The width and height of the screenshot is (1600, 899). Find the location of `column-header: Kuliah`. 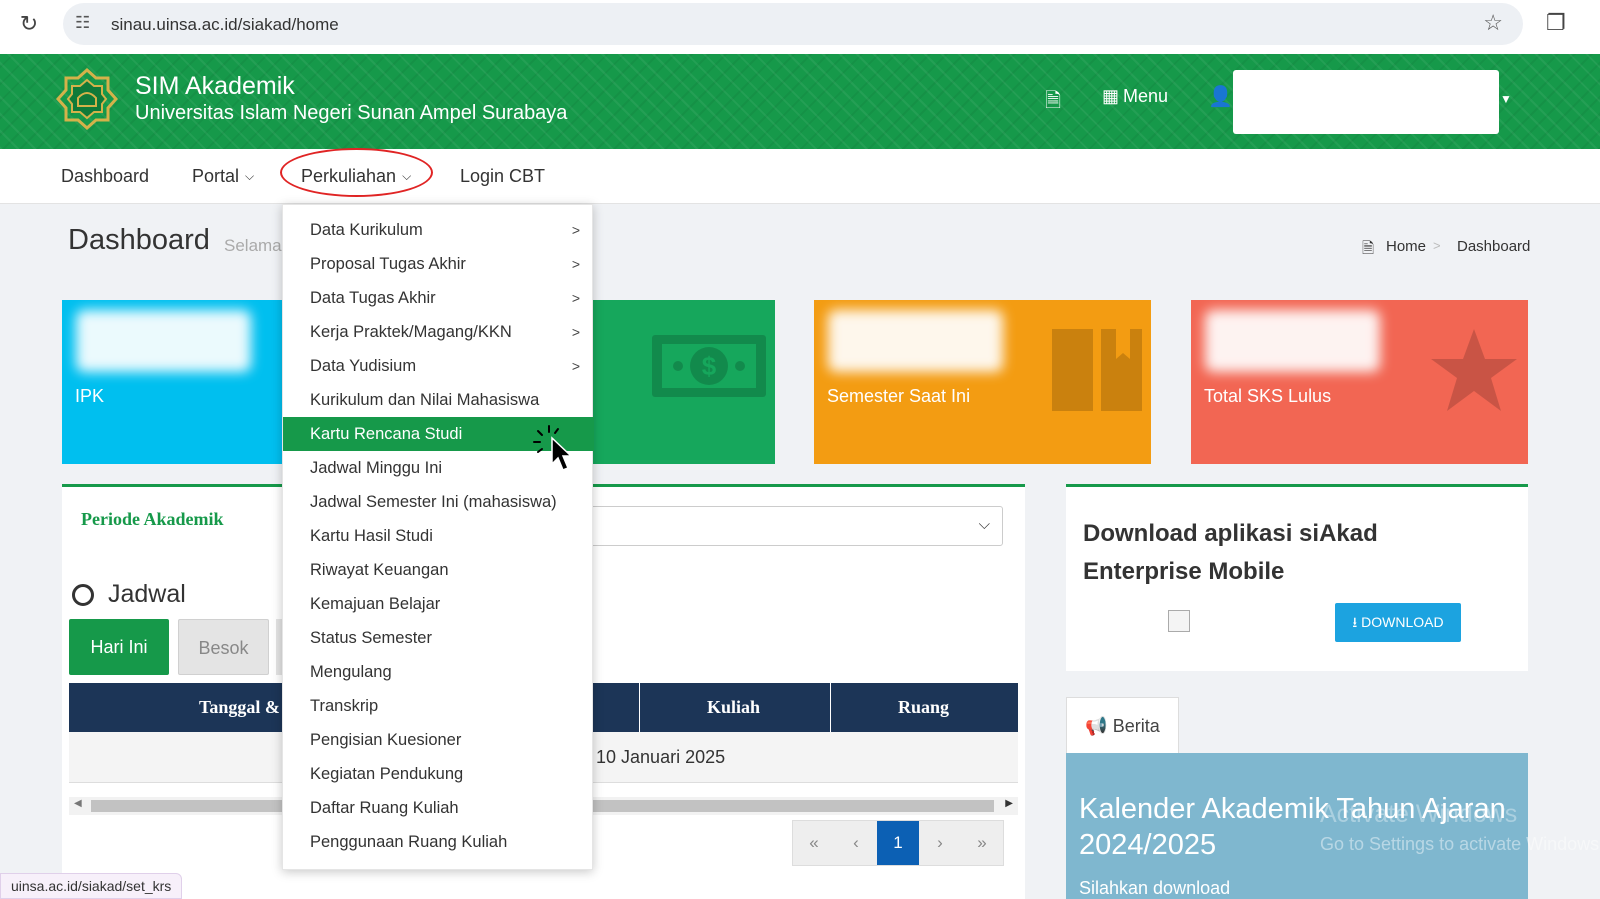

column-header: Kuliah is located at coordinates (734, 707).